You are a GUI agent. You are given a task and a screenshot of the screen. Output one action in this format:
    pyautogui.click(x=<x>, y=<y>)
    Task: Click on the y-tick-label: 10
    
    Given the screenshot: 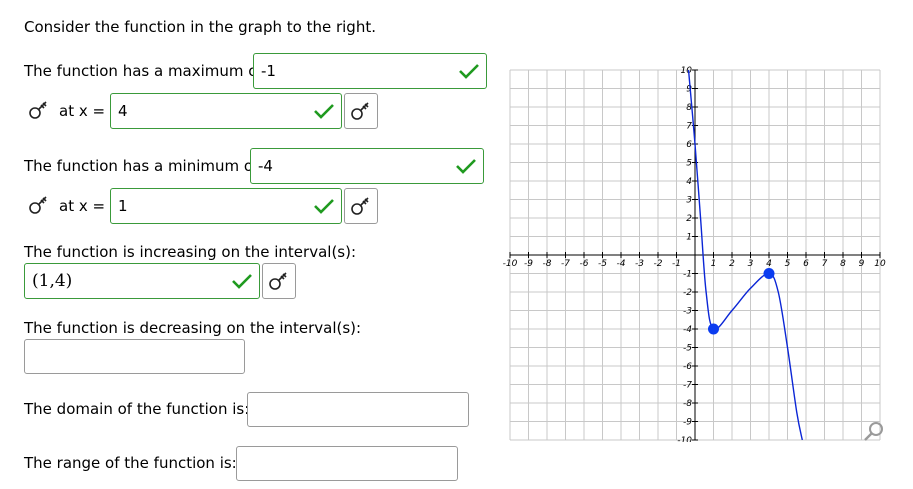 What is the action you would take?
    pyautogui.click(x=687, y=71)
    